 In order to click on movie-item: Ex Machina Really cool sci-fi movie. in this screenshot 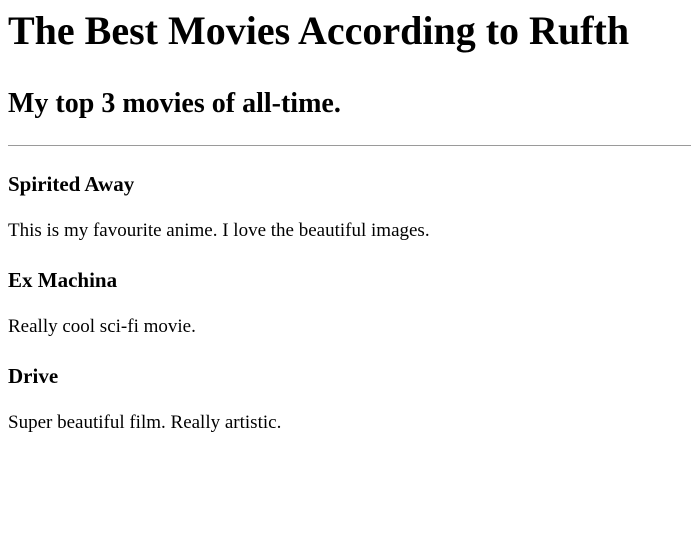, I will do `click(345, 303)`.